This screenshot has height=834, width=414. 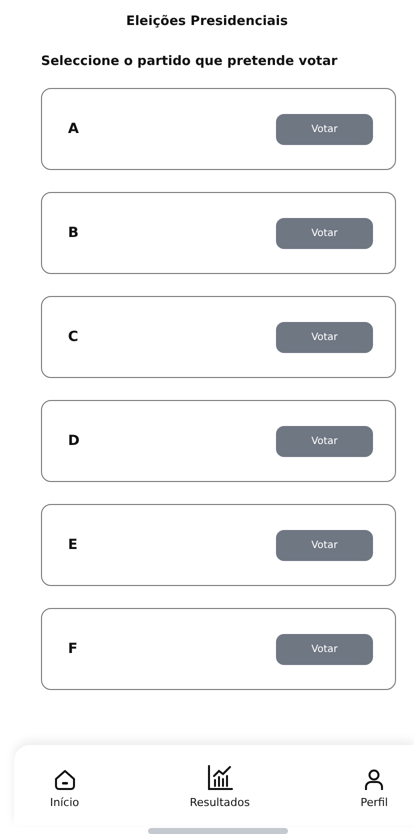 What do you see at coordinates (220, 778) in the screenshot?
I see `chart-icon` at bounding box center [220, 778].